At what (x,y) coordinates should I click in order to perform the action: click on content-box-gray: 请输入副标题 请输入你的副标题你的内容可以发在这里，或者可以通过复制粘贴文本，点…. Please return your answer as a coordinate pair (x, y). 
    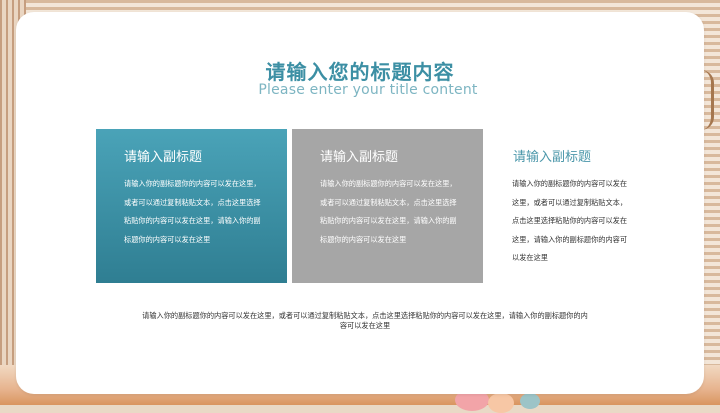
    Looking at the image, I should click on (387, 206).